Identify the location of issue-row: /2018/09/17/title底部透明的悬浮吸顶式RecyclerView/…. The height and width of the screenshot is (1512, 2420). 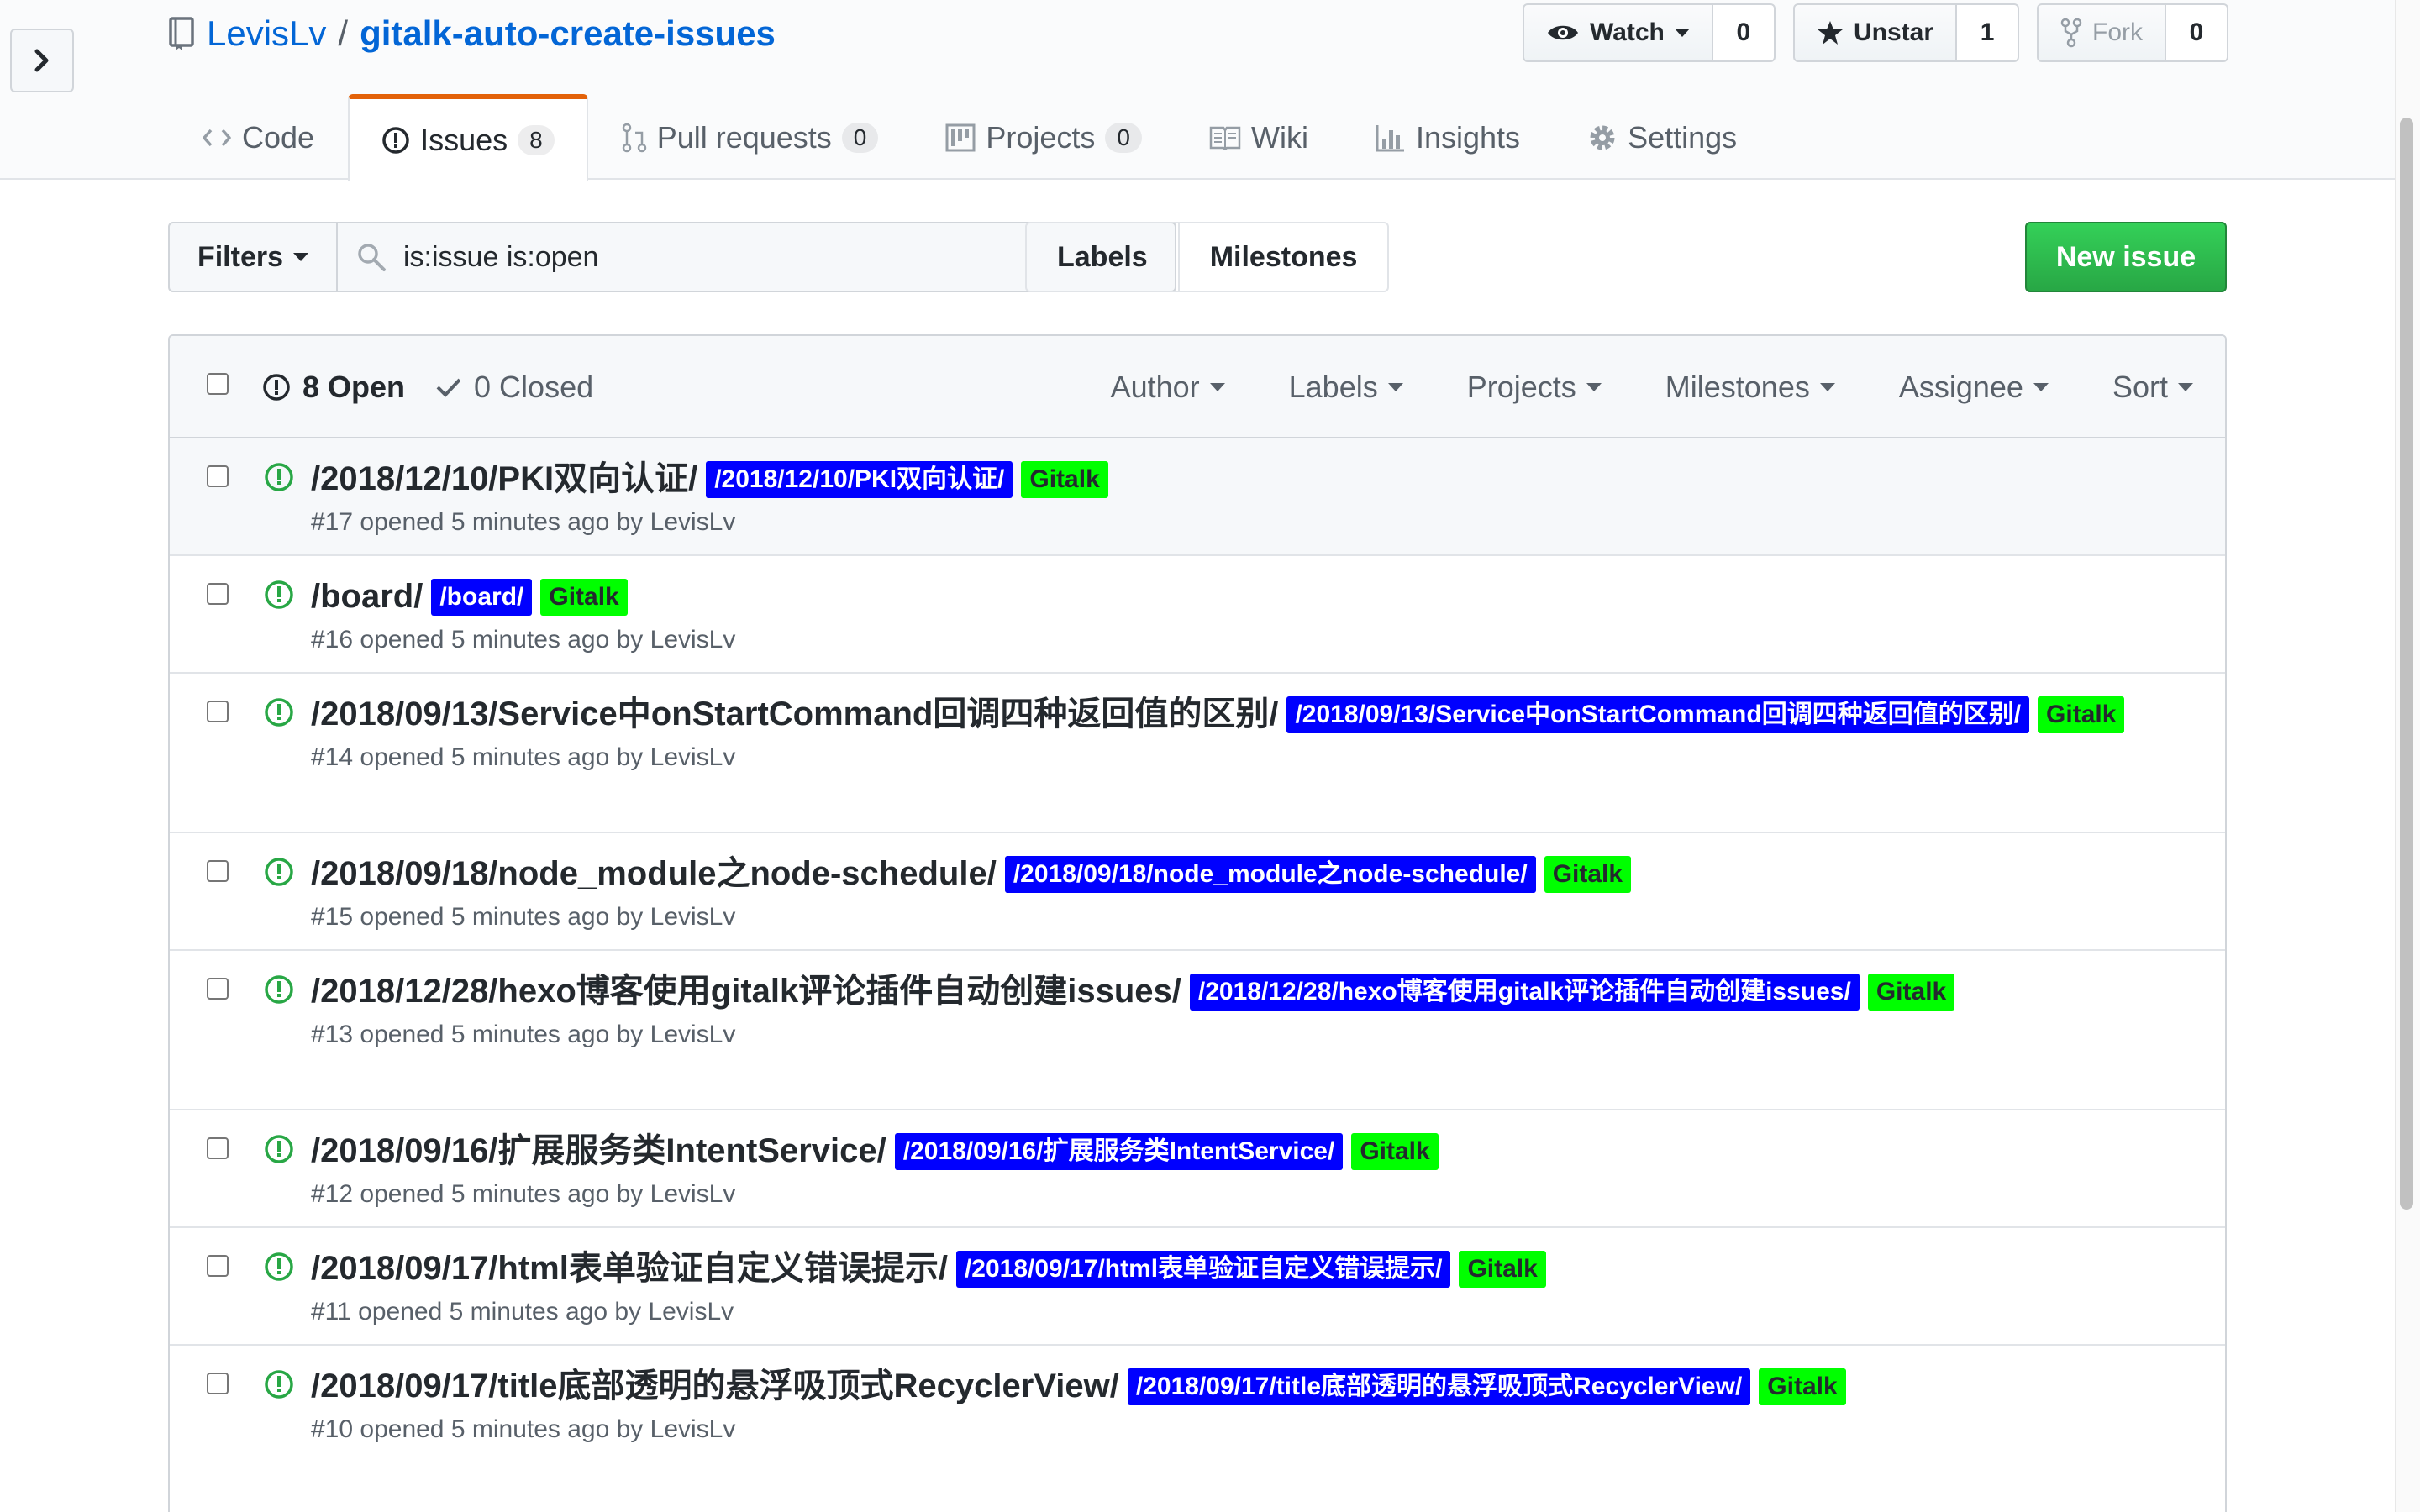
(1197, 1429).